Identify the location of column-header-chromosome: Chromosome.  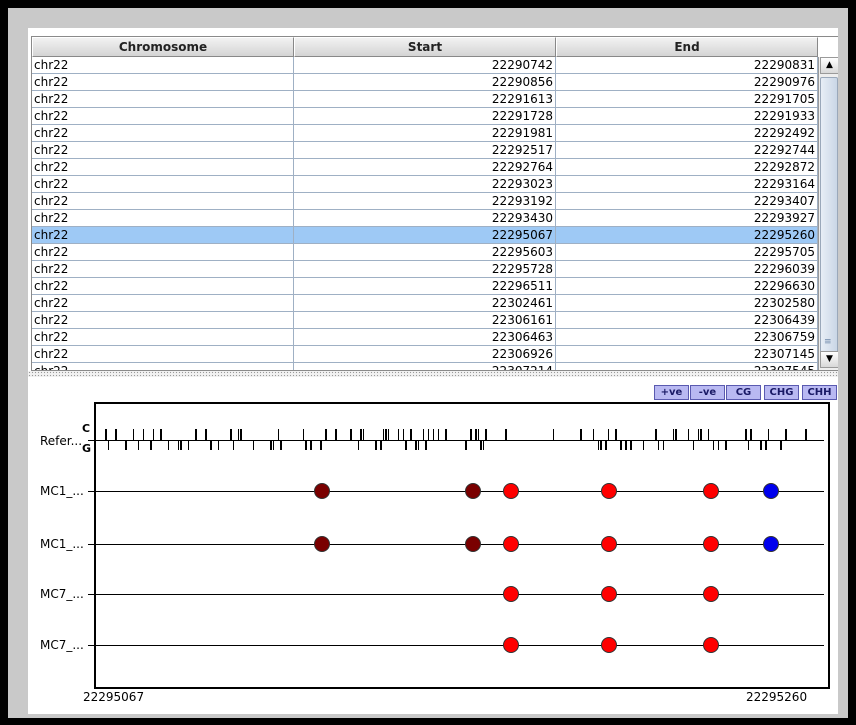
(163, 47).